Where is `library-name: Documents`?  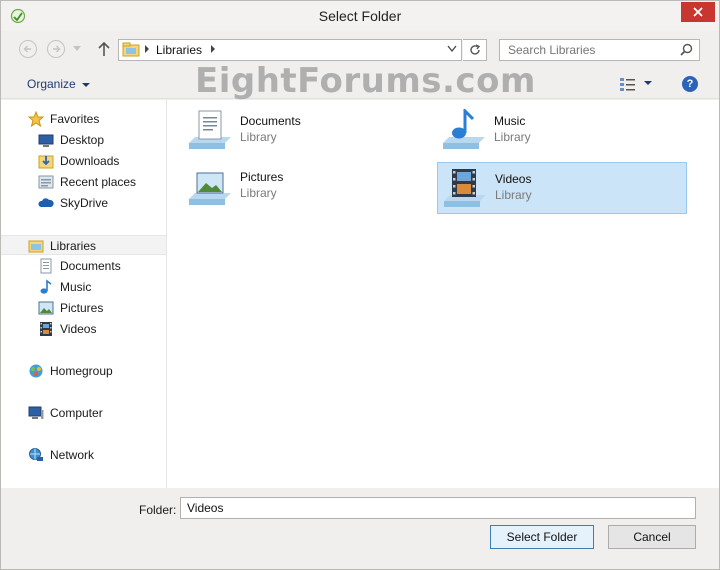
library-name: Documents is located at coordinates (270, 121).